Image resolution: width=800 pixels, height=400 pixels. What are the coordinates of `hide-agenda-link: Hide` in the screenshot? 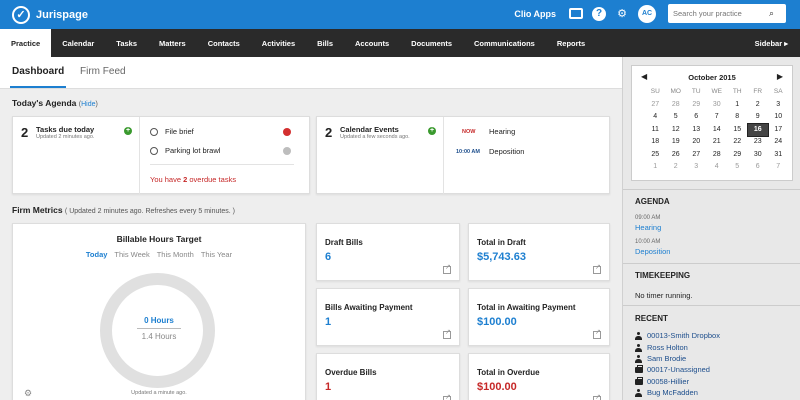 It's located at (88, 104).